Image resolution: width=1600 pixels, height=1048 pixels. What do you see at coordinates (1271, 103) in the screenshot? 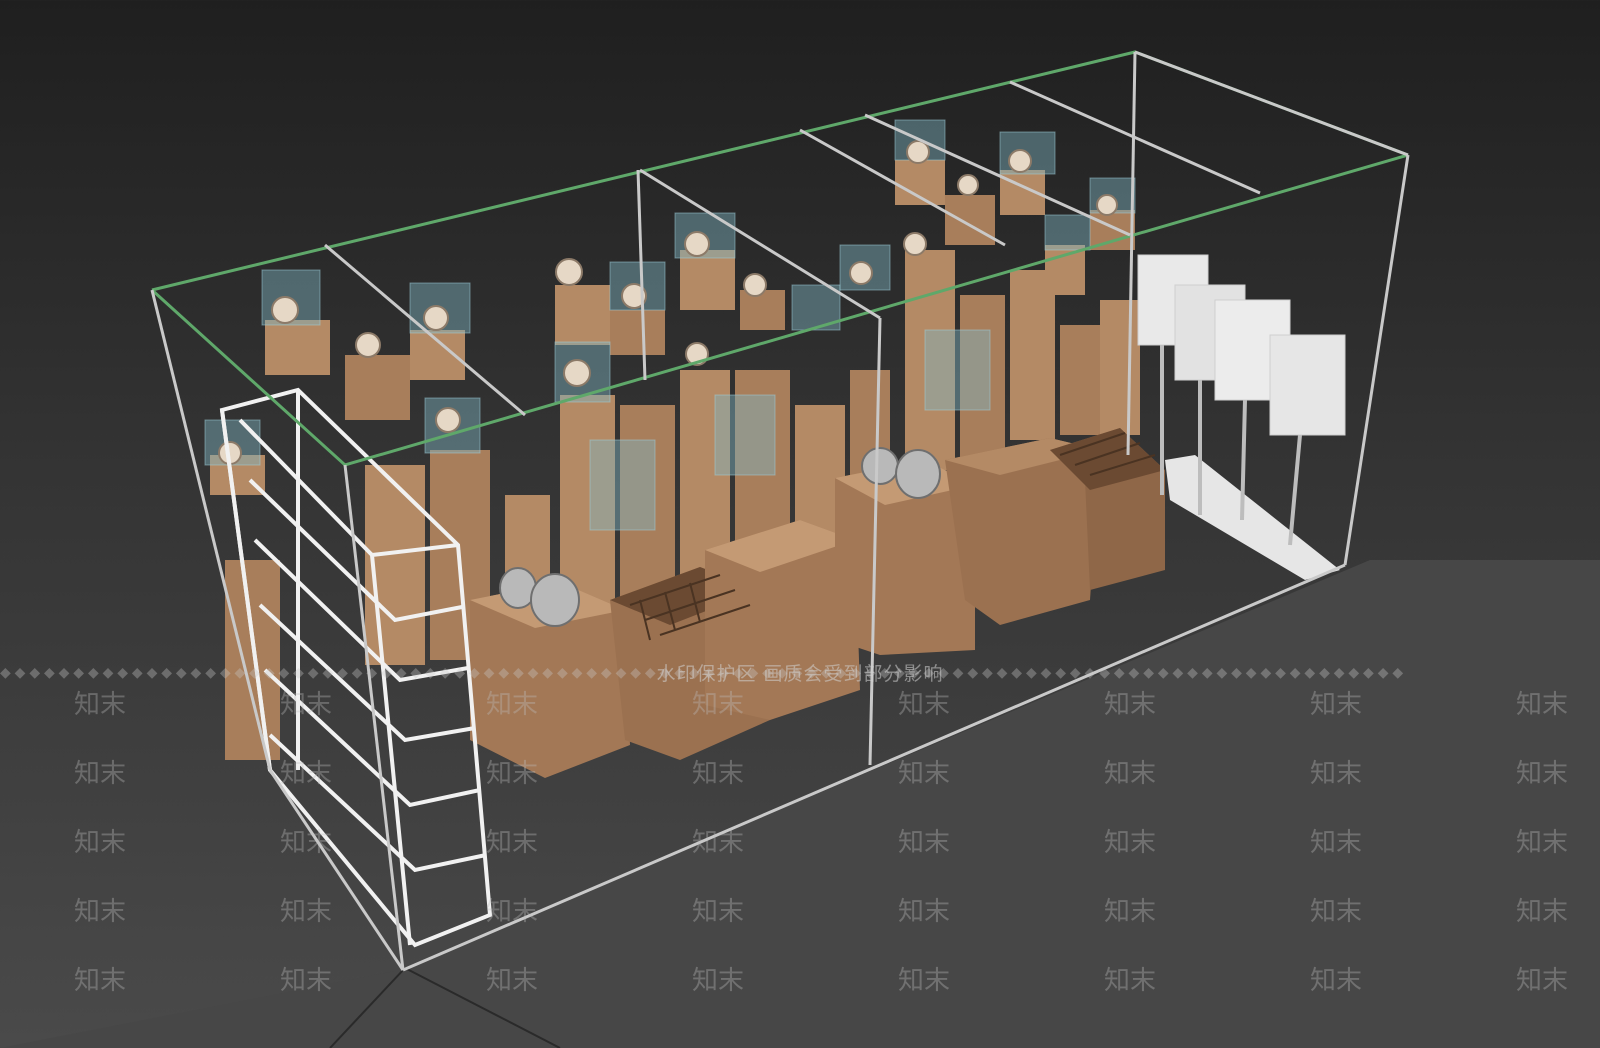
I see `frame-divider` at bounding box center [1271, 103].